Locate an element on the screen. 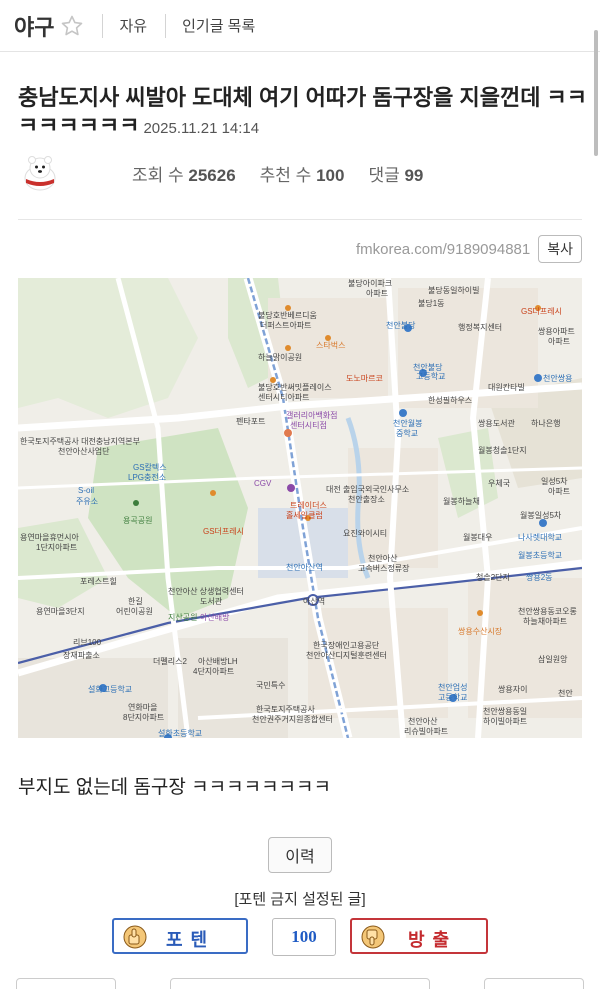  map-label: 지산공원 is located at coordinates (182, 617).